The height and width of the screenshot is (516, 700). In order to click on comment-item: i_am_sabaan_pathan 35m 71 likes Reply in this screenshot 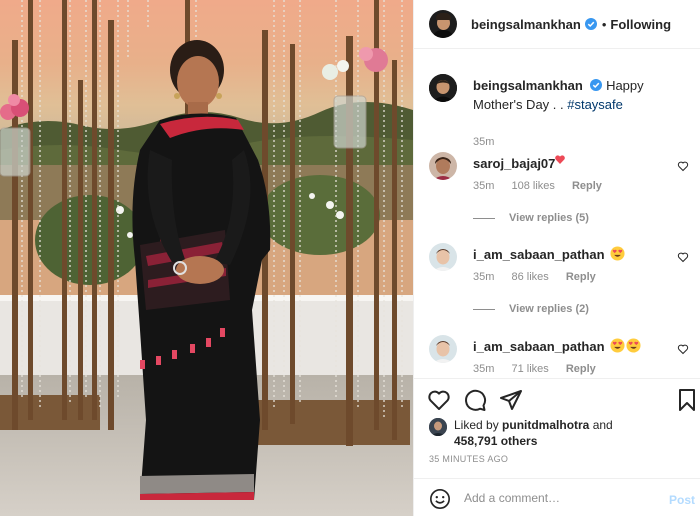, I will do `click(559, 356)`.